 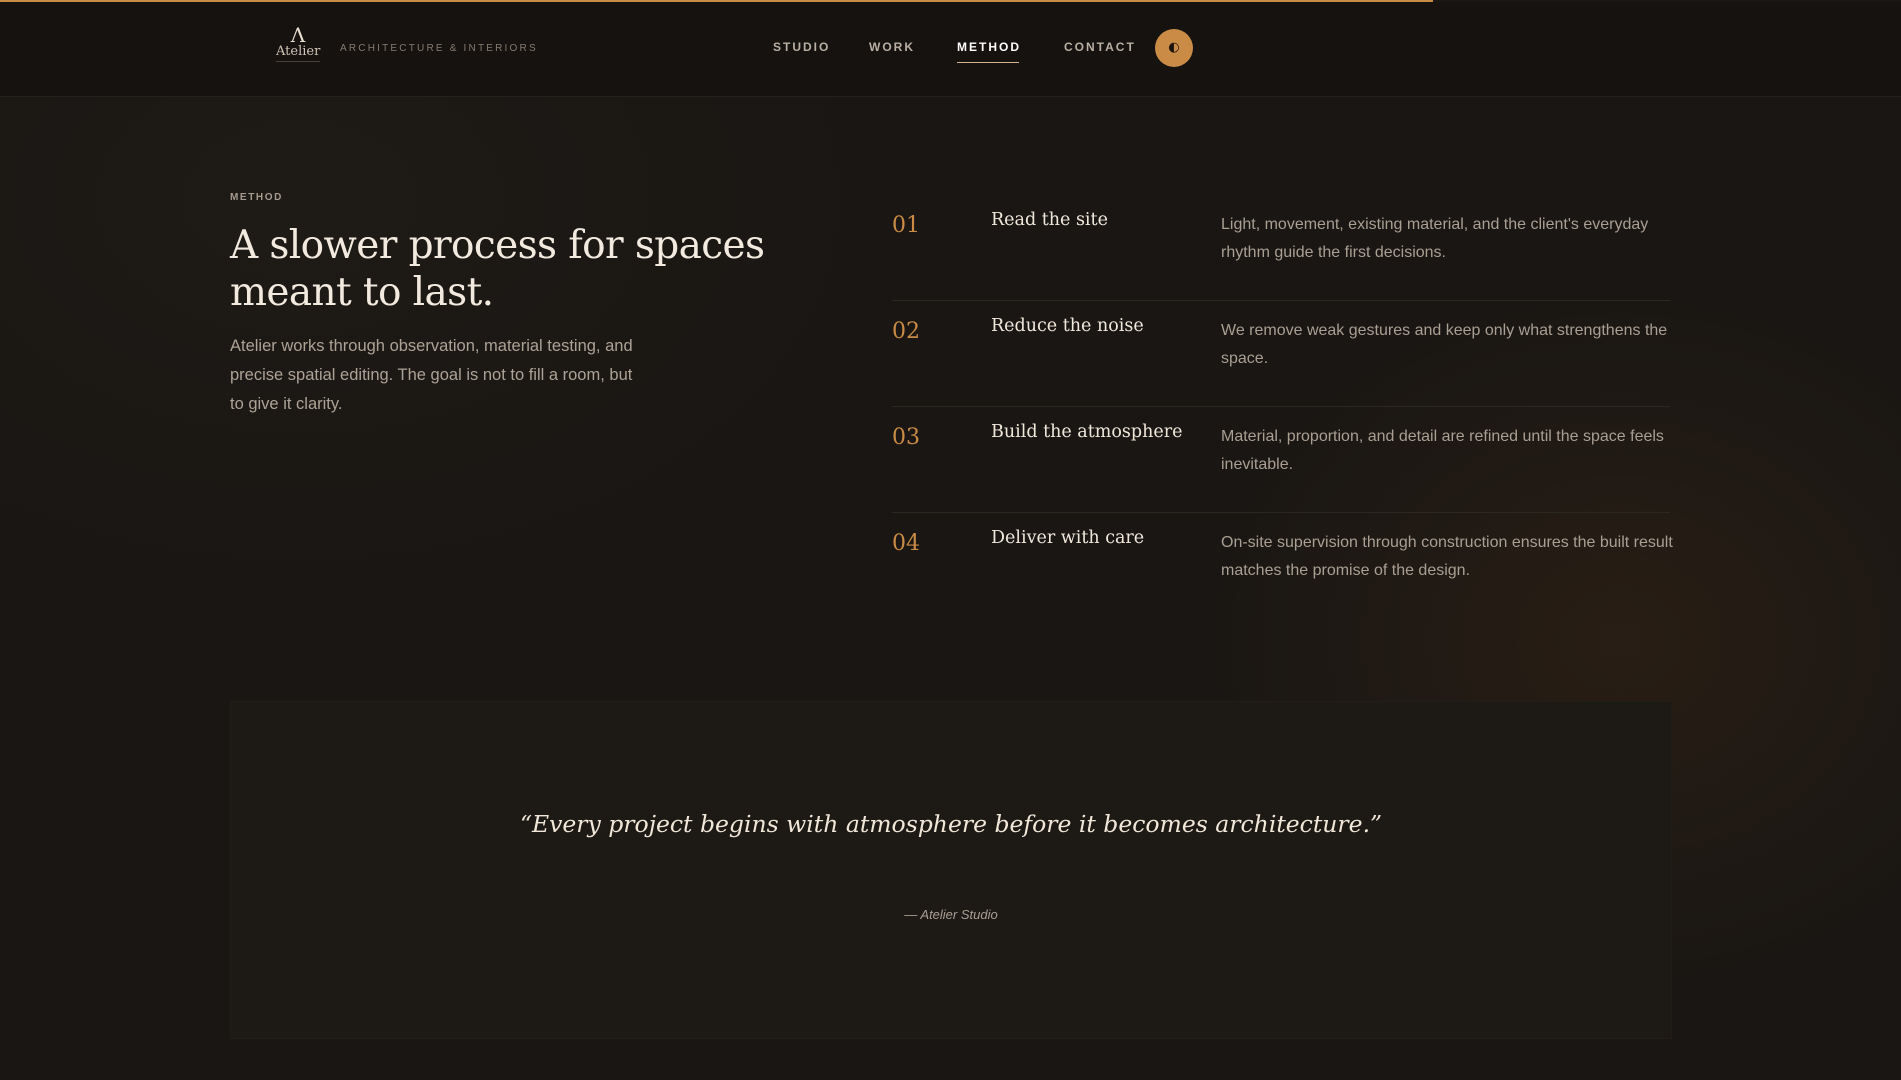 I want to click on nav-link-contact: CONTACT, so click(x=1100, y=47).